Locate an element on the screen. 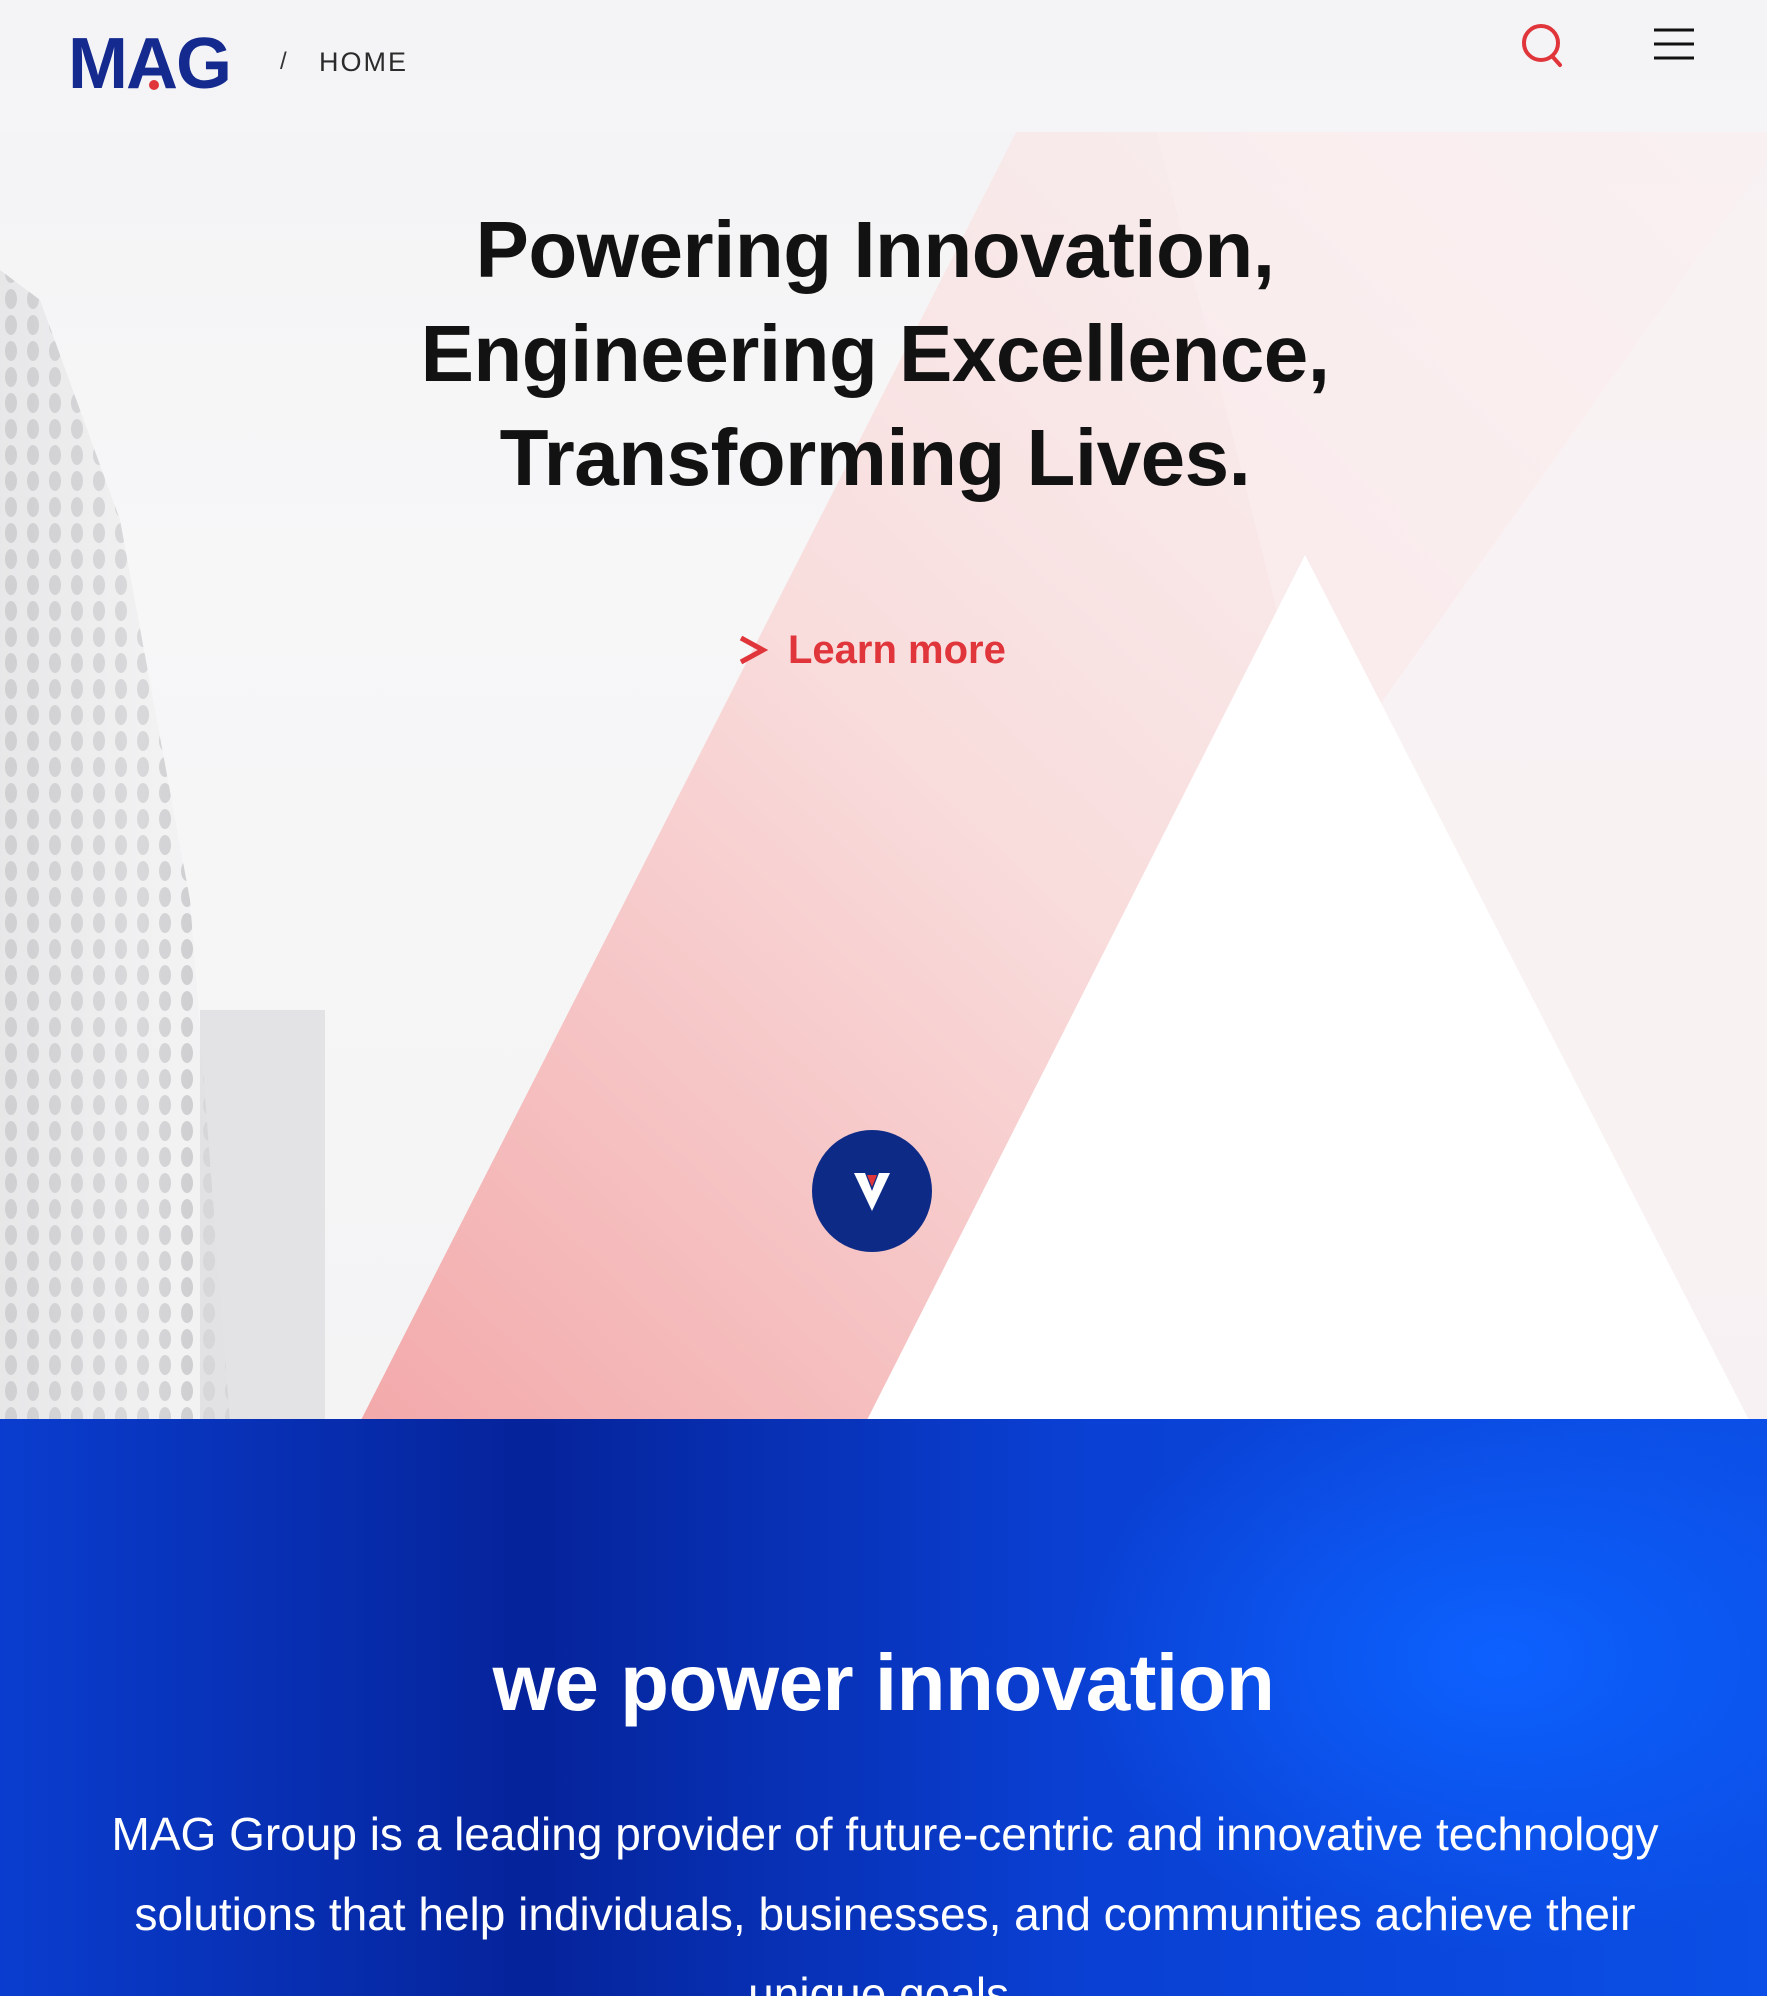  menu-button is located at coordinates (1674, 44).